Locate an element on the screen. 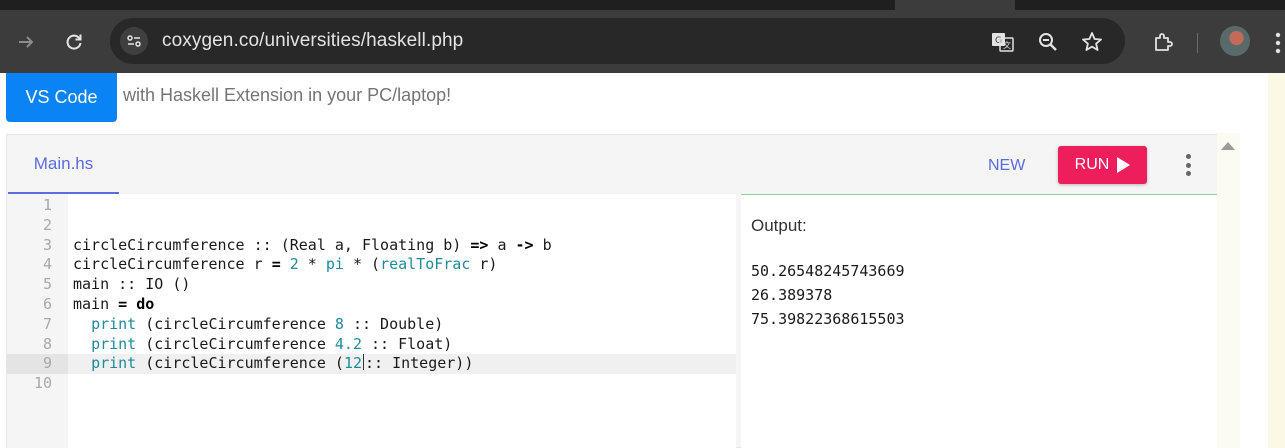 The width and height of the screenshot is (1285, 448). svg-text: 文 is located at coordinates (1007, 45).